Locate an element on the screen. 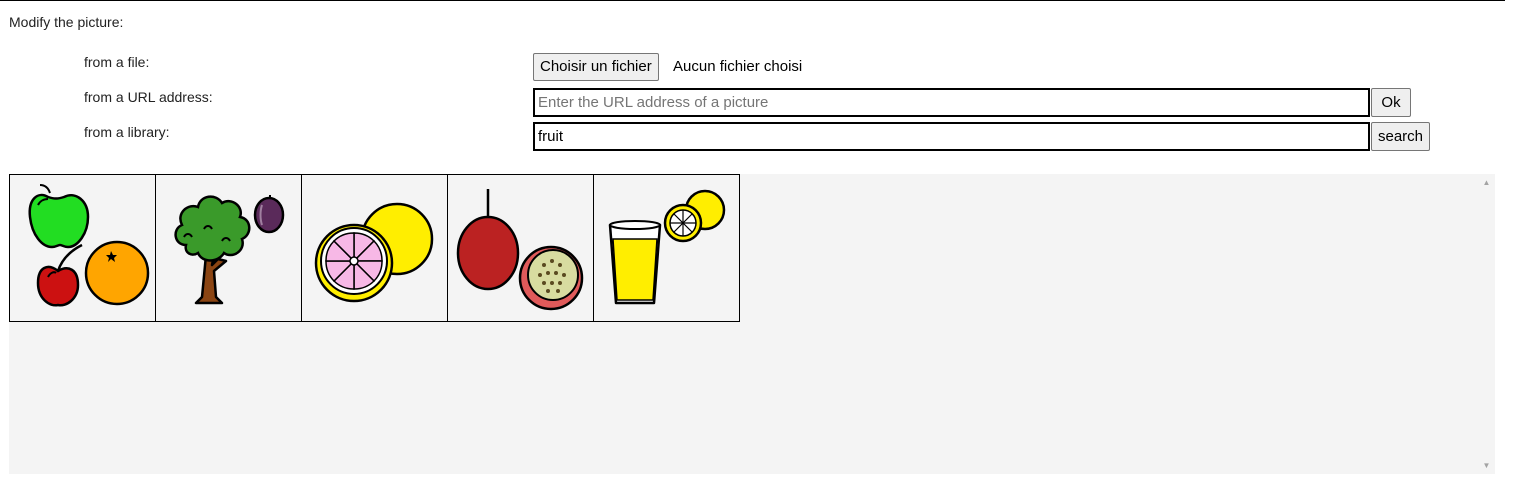 This screenshot has width=1515, height=482. plum-tree-icon is located at coordinates (229, 250).